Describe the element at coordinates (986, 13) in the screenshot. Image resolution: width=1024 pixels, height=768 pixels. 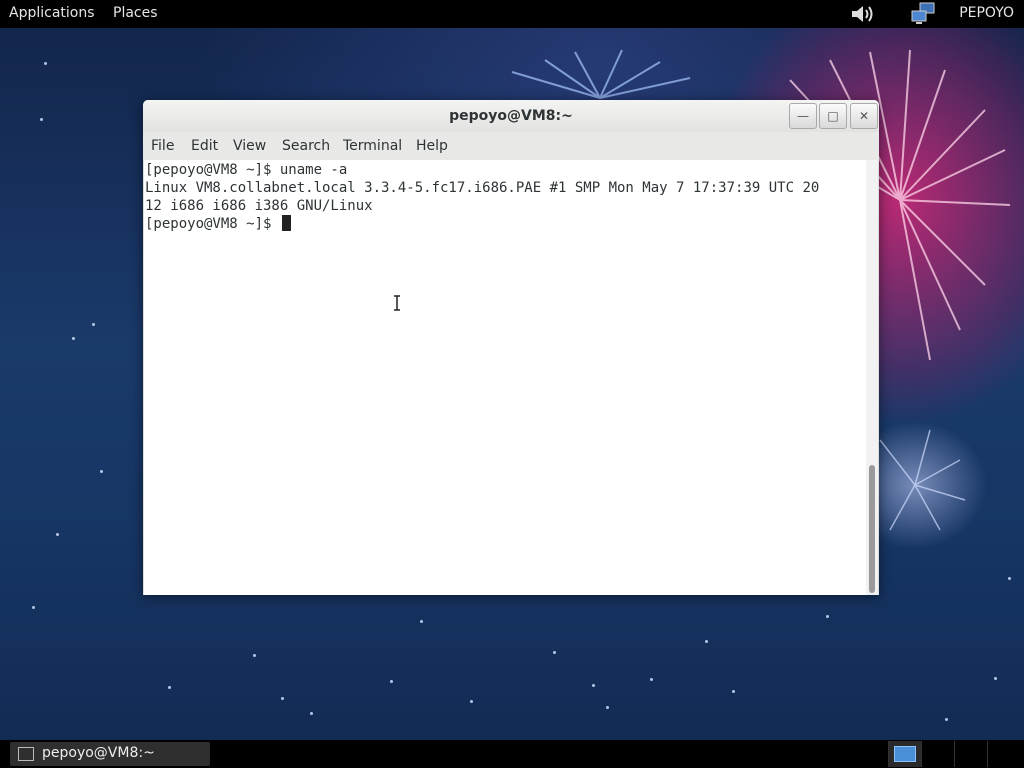
I see `user-menu: PEPOYO` at that location.